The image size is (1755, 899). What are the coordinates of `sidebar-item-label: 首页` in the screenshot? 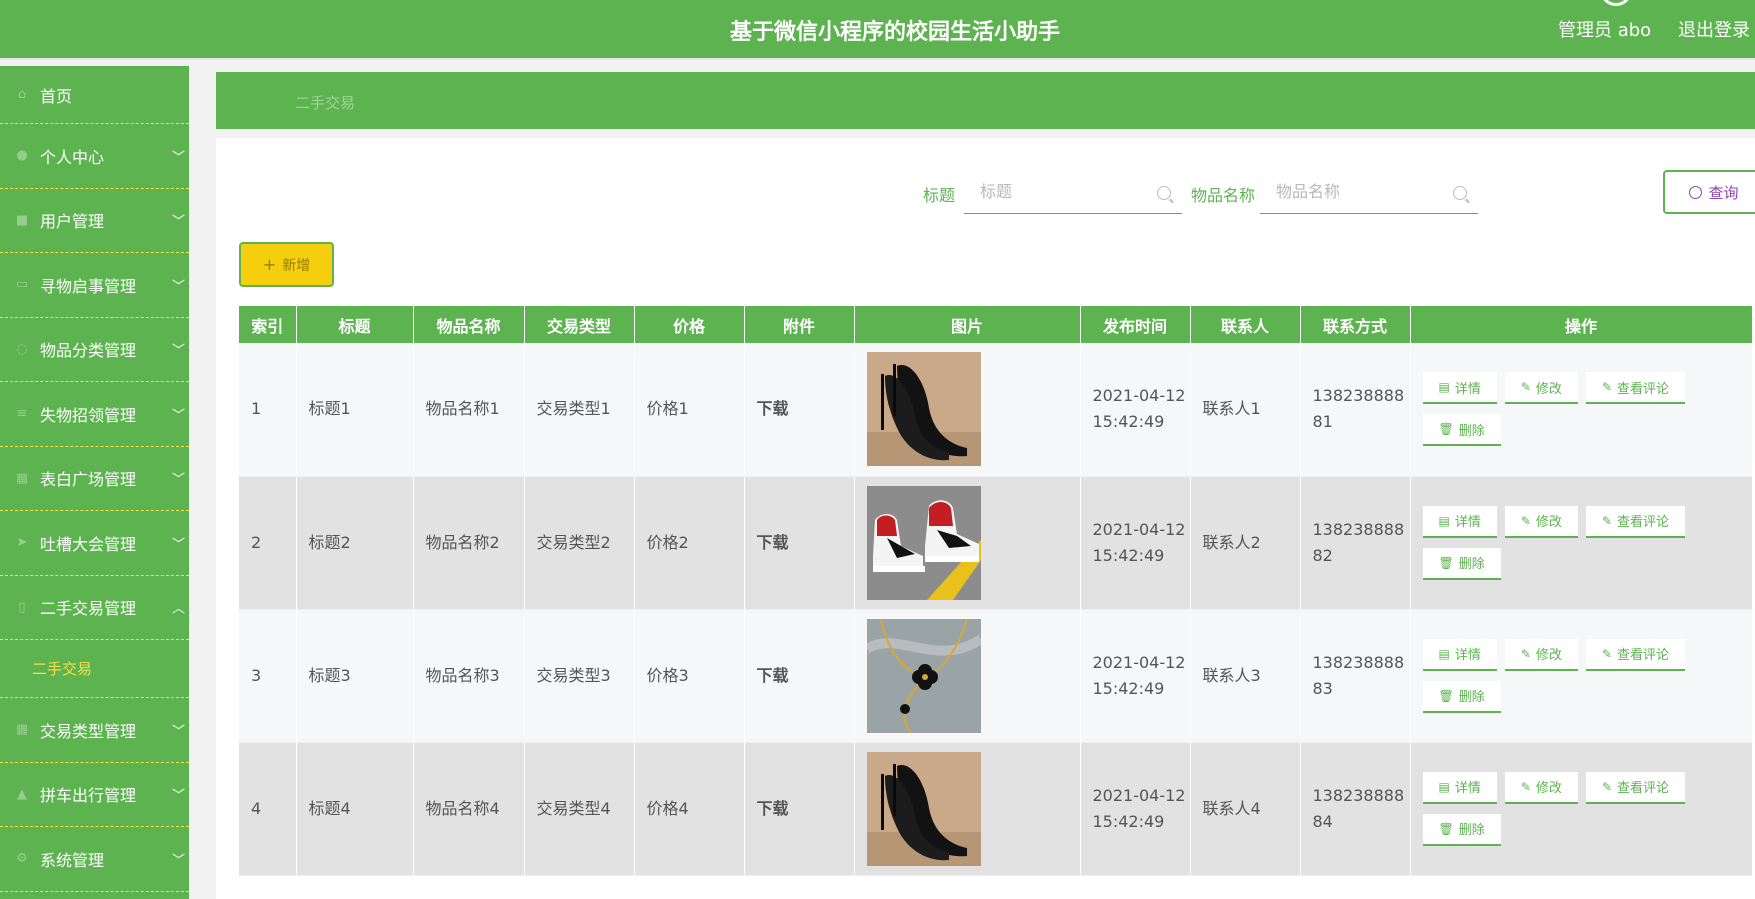 It's located at (56, 96).